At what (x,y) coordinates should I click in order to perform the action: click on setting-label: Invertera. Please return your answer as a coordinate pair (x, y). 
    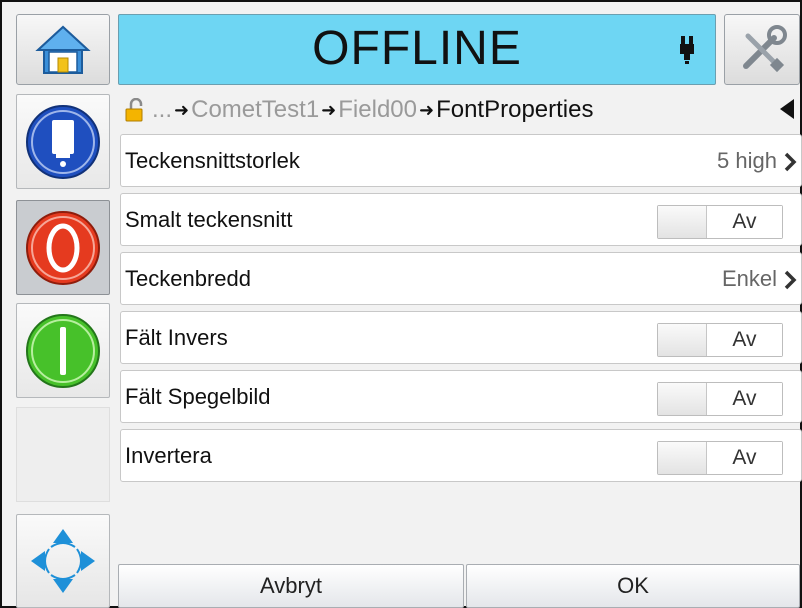
    Looking at the image, I should click on (168, 455).